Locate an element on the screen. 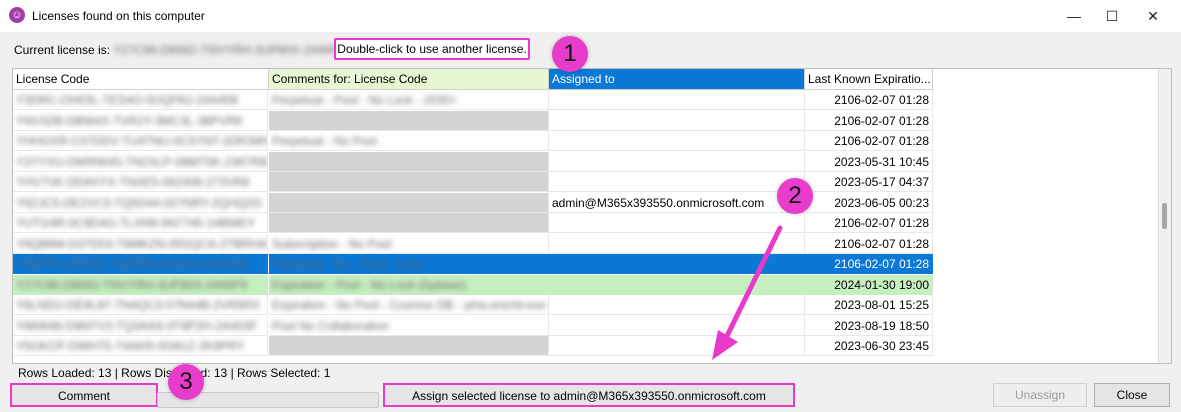 Image resolution: width=1181 pixels, height=412 pixels. step-badge-1: 1 is located at coordinates (570, 54).